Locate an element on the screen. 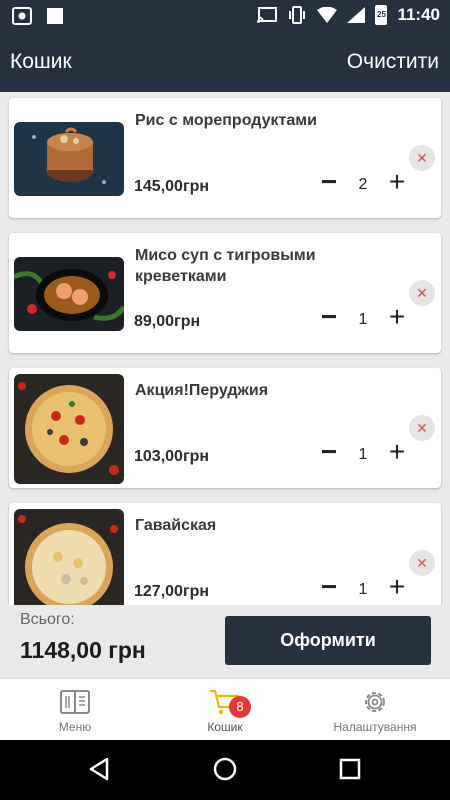 The height and width of the screenshot is (800, 450). vibrate-icon is located at coordinates (297, 15).